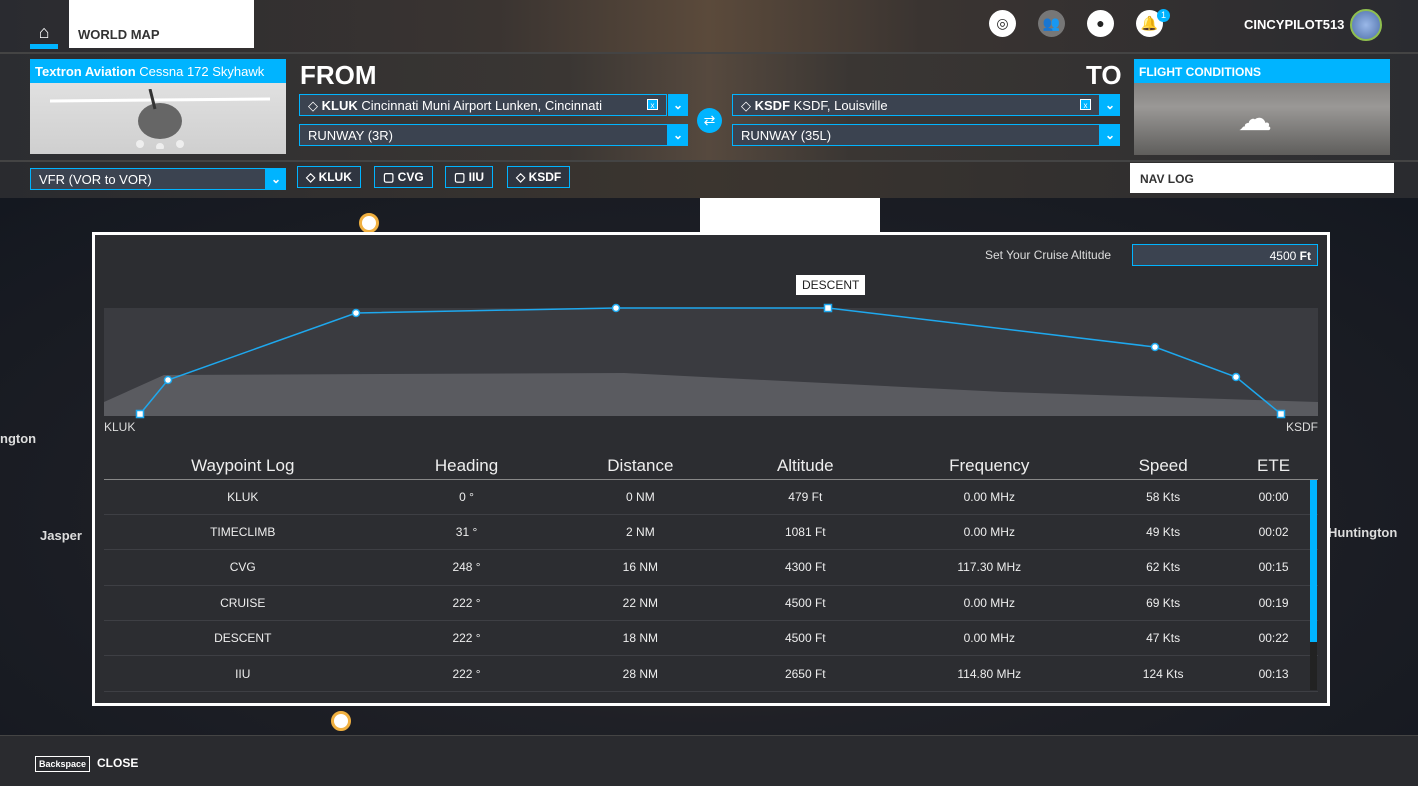  What do you see at coordinates (160, 119) in the screenshot?
I see `aircraft-image` at bounding box center [160, 119].